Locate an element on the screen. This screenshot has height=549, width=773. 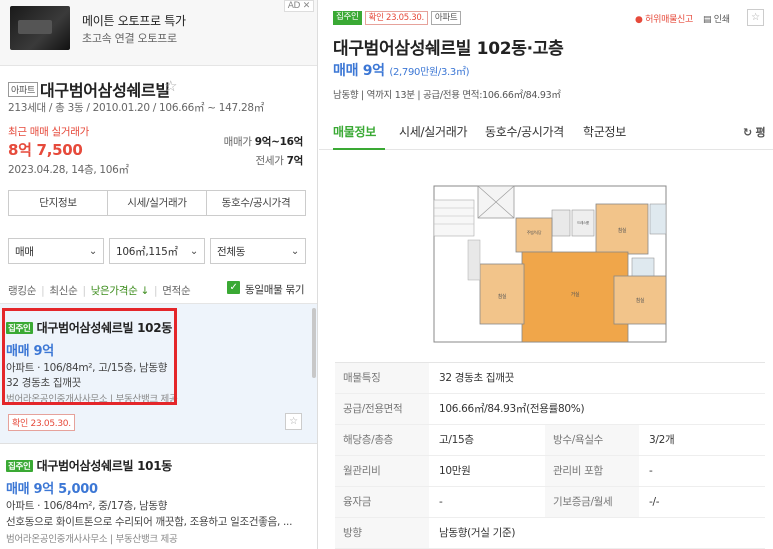
confirm-date-badge: 확인 23.05.30. is located at coordinates (41, 422).